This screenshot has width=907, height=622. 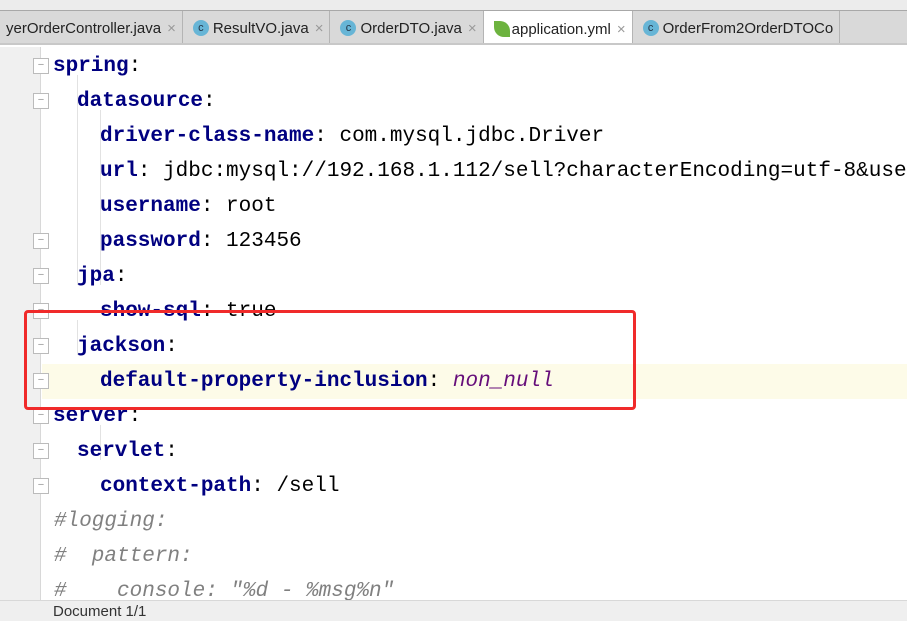 I want to click on yaml-value: root, so click(x=251, y=206).